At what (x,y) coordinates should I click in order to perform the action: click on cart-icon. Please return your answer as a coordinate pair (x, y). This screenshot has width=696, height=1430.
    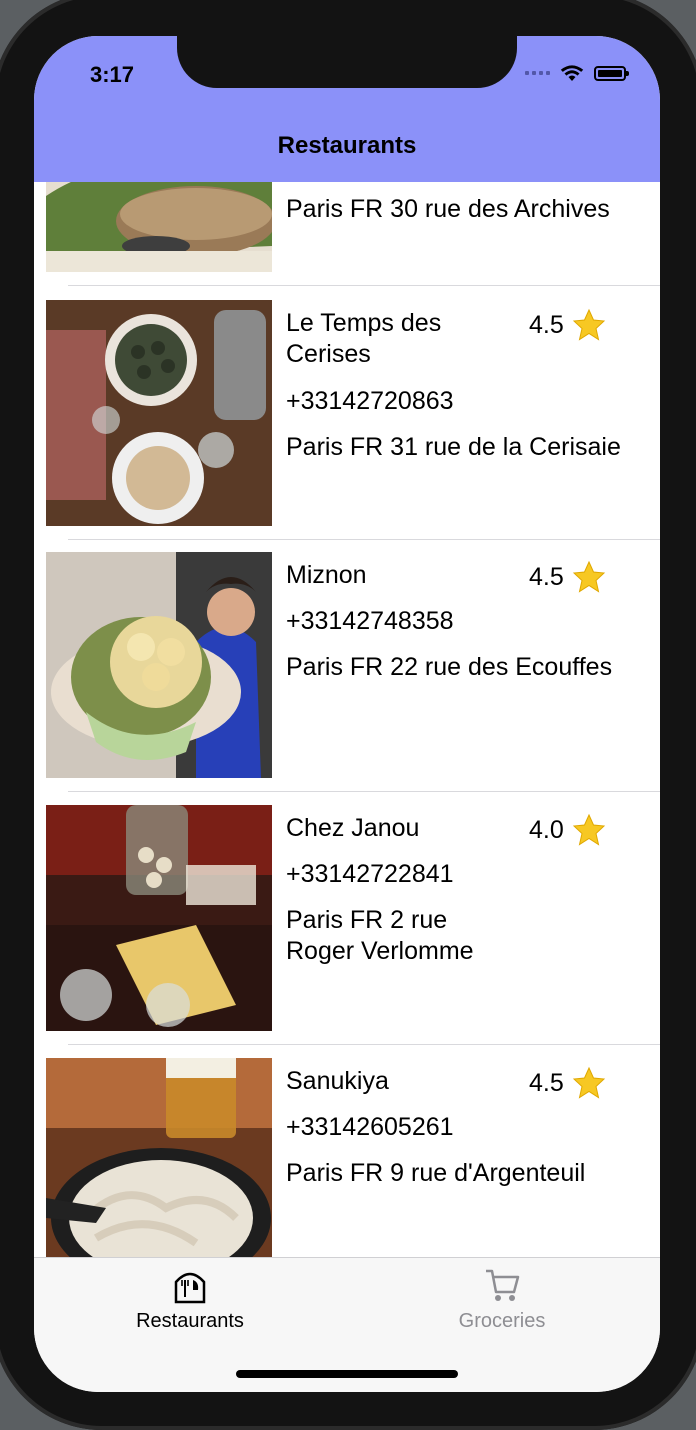
    Looking at the image, I should click on (503, 1285).